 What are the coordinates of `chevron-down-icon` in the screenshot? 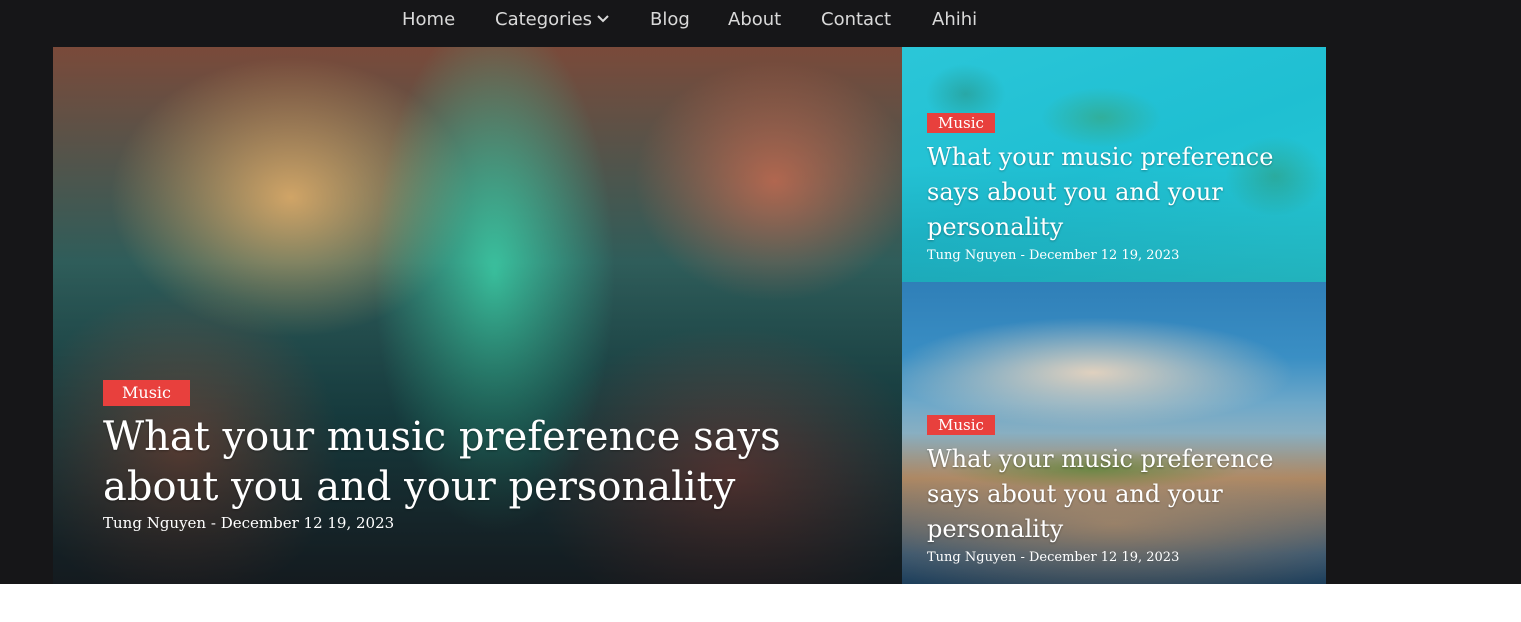 It's located at (603, 19).